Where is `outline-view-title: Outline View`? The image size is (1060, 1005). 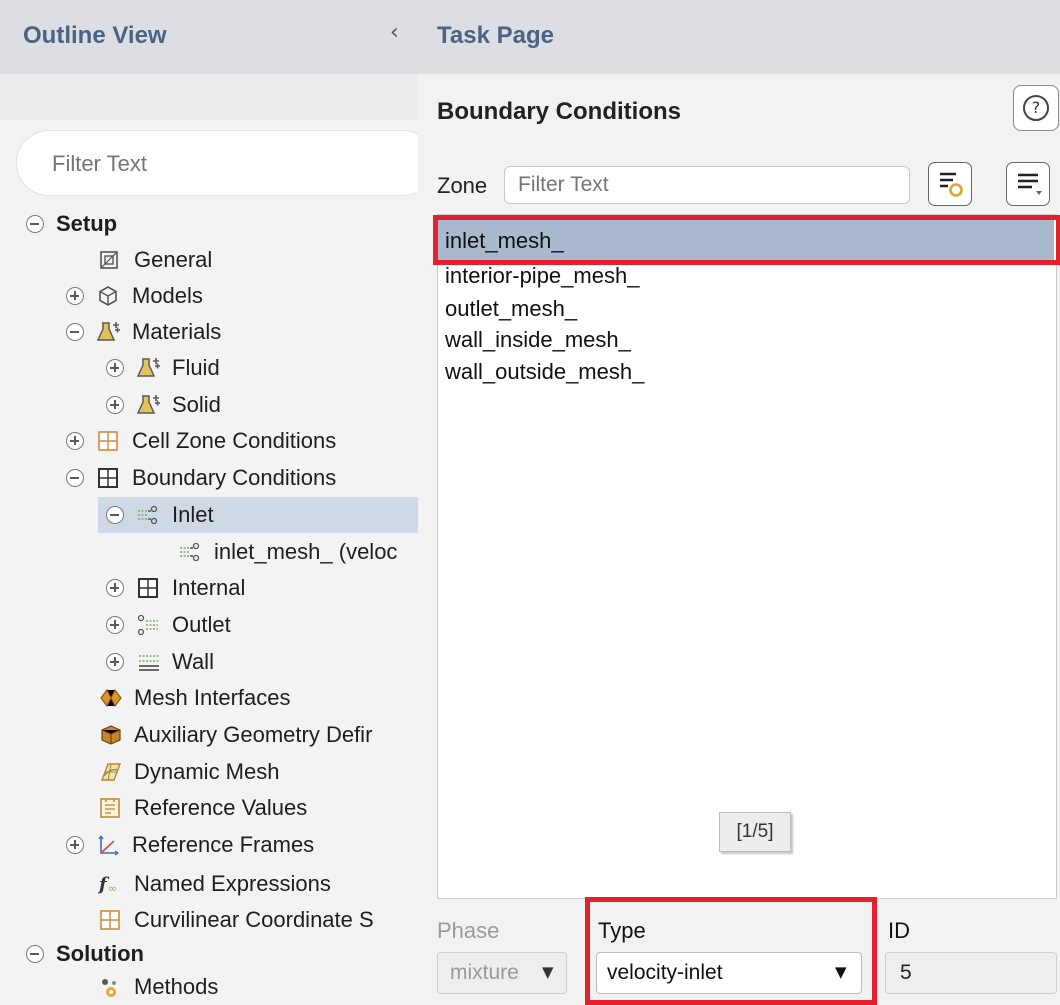 outline-view-title: Outline View is located at coordinates (95, 35).